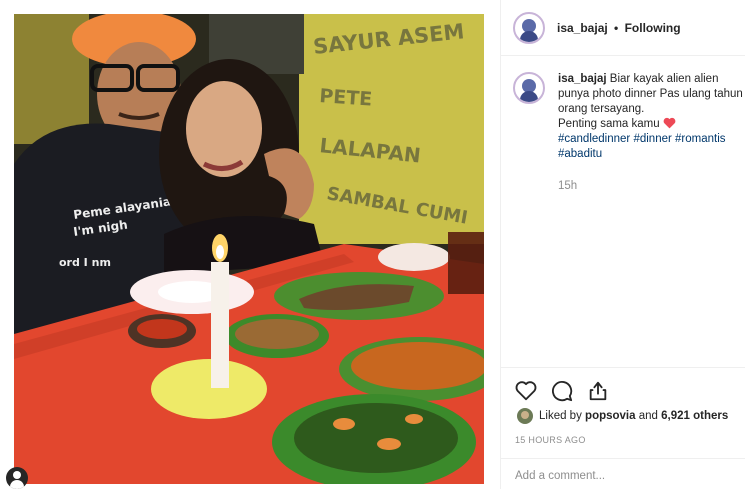  I want to click on comment-input, so click(625, 476).